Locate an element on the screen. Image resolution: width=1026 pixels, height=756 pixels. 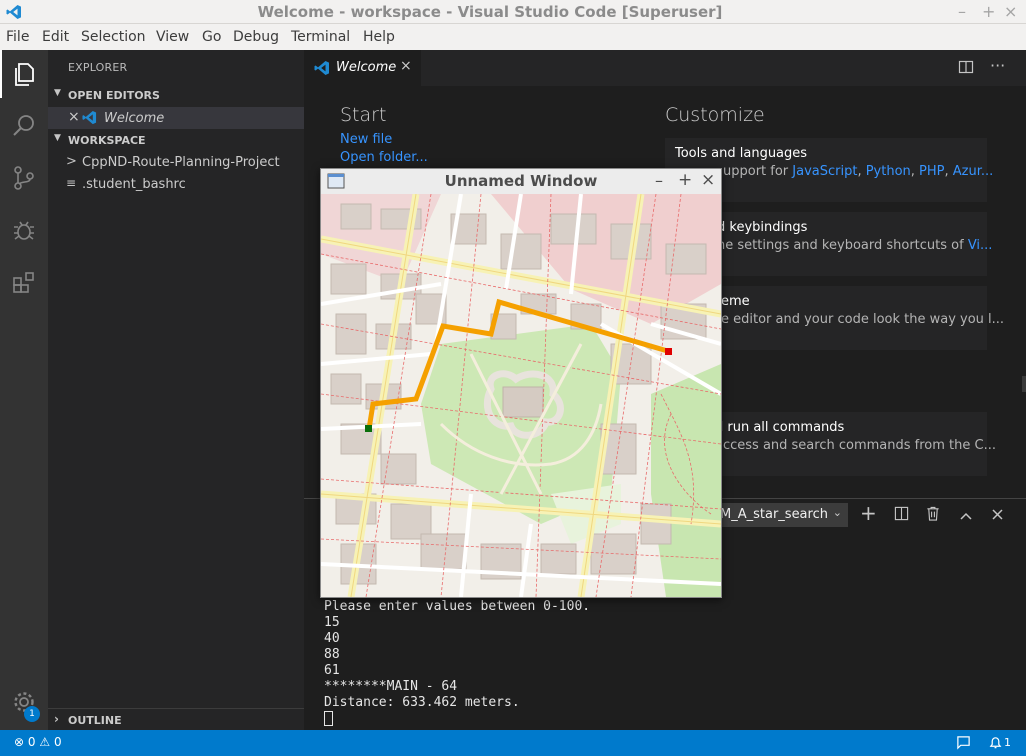
customize-heading: Customize is located at coordinates (715, 115).